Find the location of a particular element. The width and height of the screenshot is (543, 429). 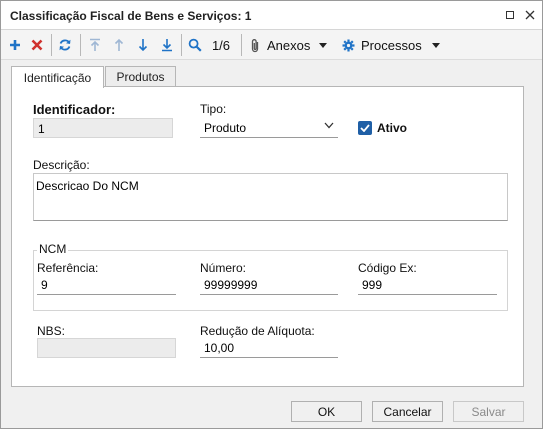

search-icon is located at coordinates (195, 45).